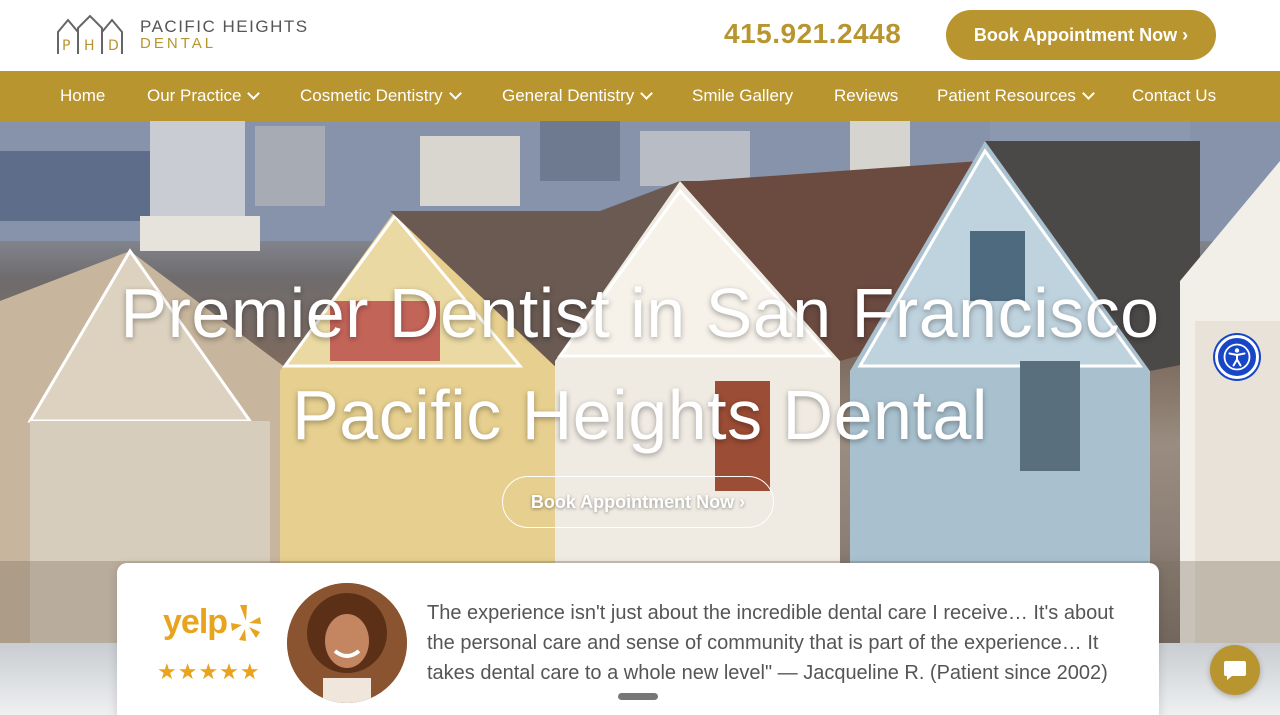 The width and height of the screenshot is (1280, 715). I want to click on accessibility-button, so click(1237, 357).